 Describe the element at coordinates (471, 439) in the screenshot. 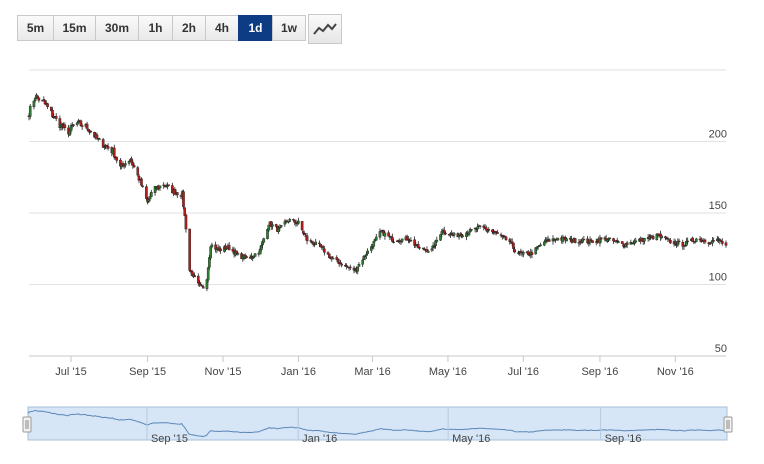

I see `navigator-label: May '16` at that location.